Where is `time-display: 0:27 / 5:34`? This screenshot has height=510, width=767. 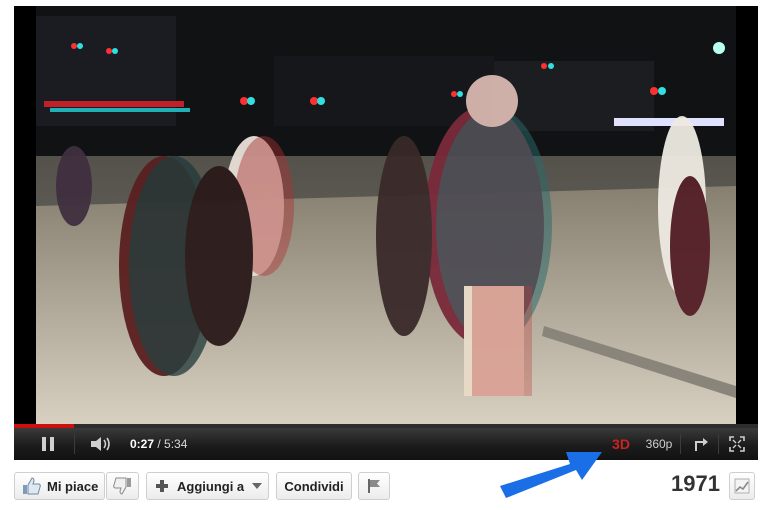 time-display: 0:27 / 5:34 is located at coordinates (158, 444).